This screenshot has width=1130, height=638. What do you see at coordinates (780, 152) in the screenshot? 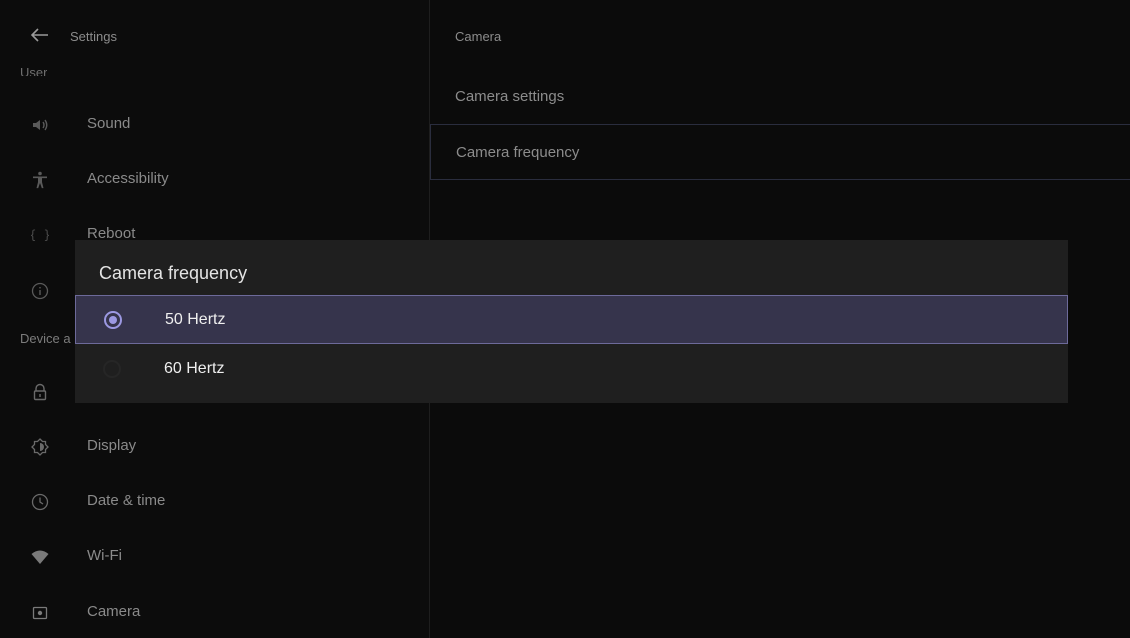
I see `camera-frequency-item: Camera frequency` at bounding box center [780, 152].